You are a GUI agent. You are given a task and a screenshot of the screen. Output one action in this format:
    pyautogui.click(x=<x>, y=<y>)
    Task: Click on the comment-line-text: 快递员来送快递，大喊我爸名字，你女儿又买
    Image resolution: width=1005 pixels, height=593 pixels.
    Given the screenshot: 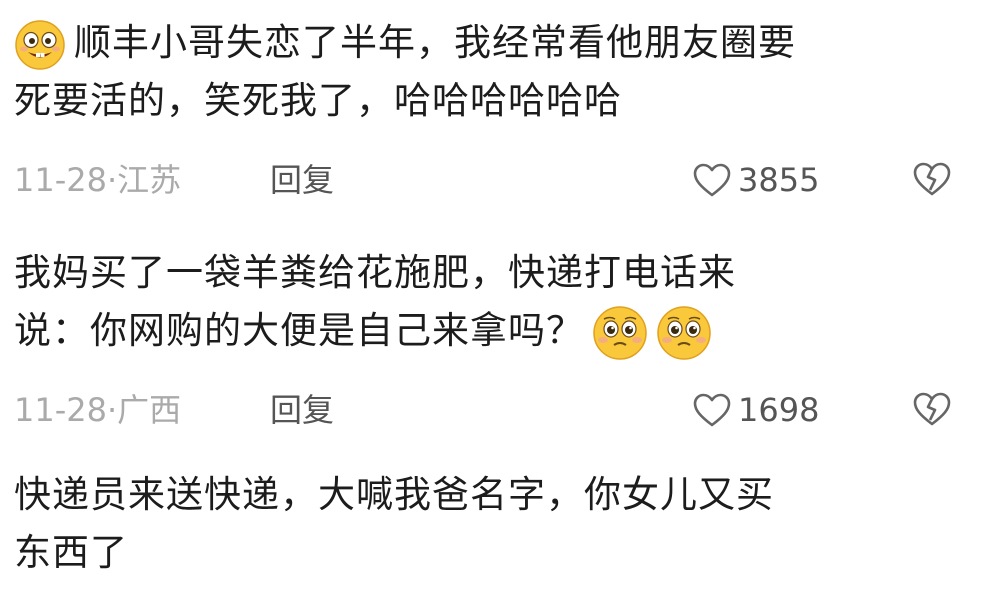 What is the action you would take?
    pyautogui.click(x=394, y=494)
    